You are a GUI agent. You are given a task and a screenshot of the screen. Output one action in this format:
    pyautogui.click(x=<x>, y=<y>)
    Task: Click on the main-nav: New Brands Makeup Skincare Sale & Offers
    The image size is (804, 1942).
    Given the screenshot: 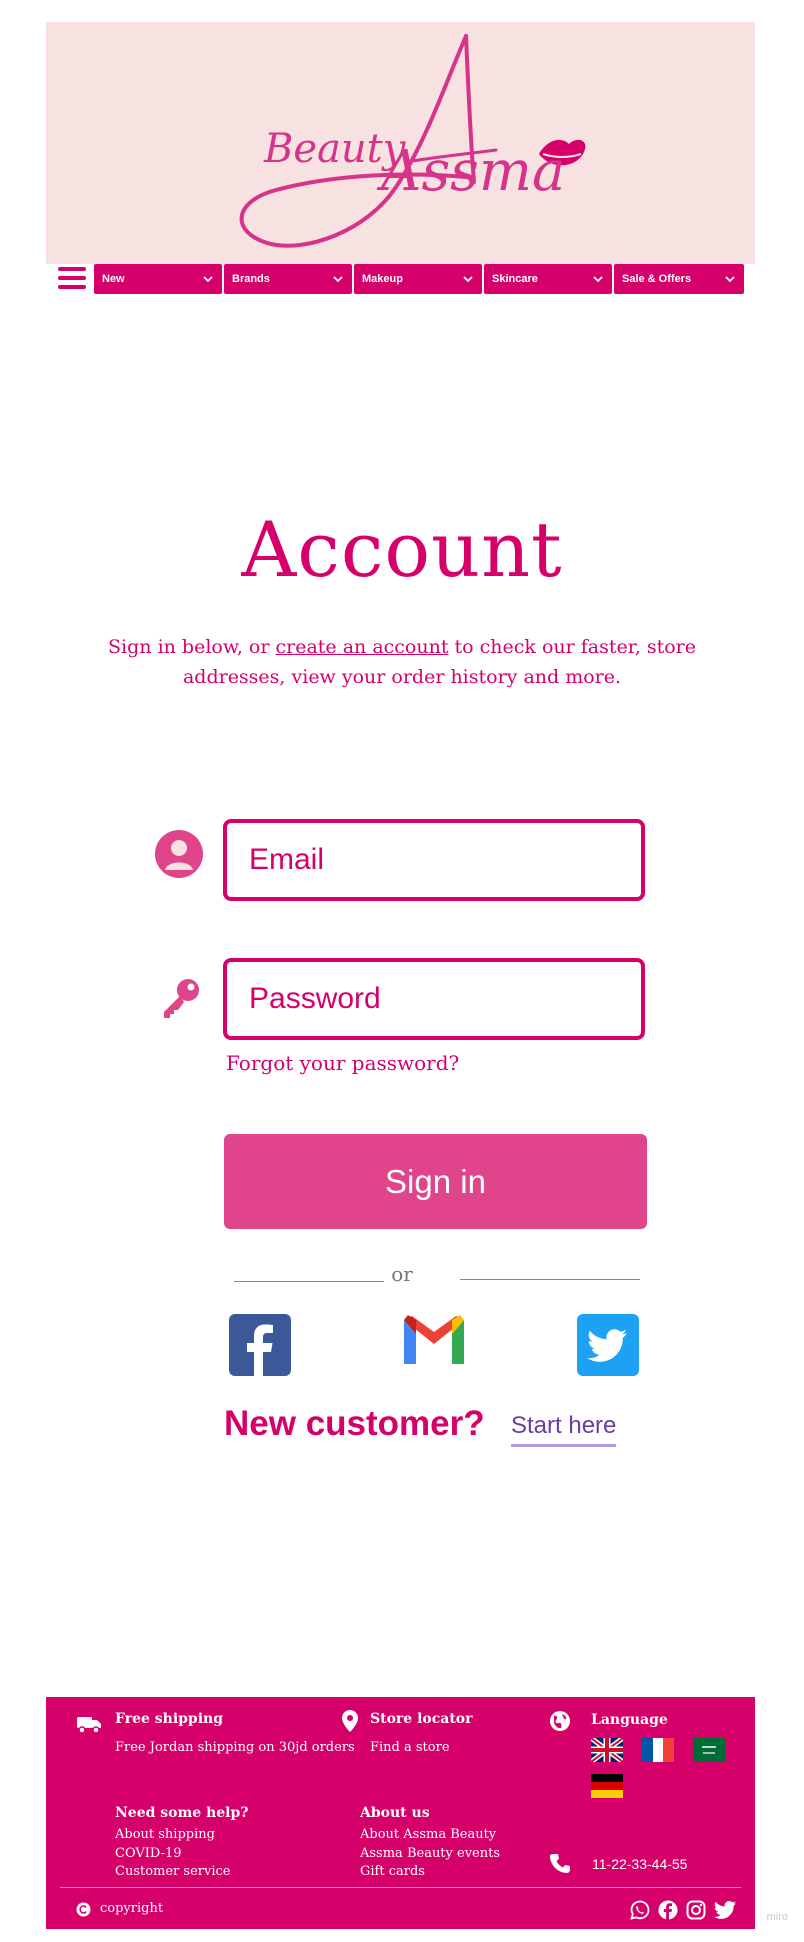 What is the action you would take?
    pyautogui.click(x=400, y=280)
    